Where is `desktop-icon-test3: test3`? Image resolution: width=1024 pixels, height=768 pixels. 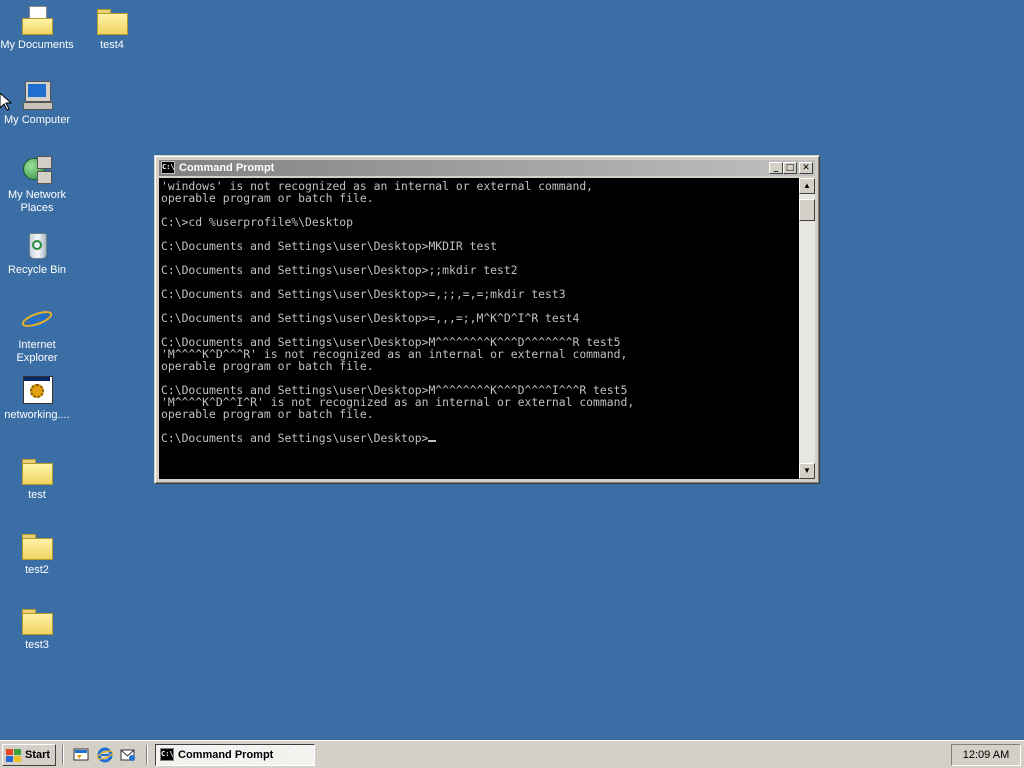
desktop-icon-test3: test3 is located at coordinates (37, 628).